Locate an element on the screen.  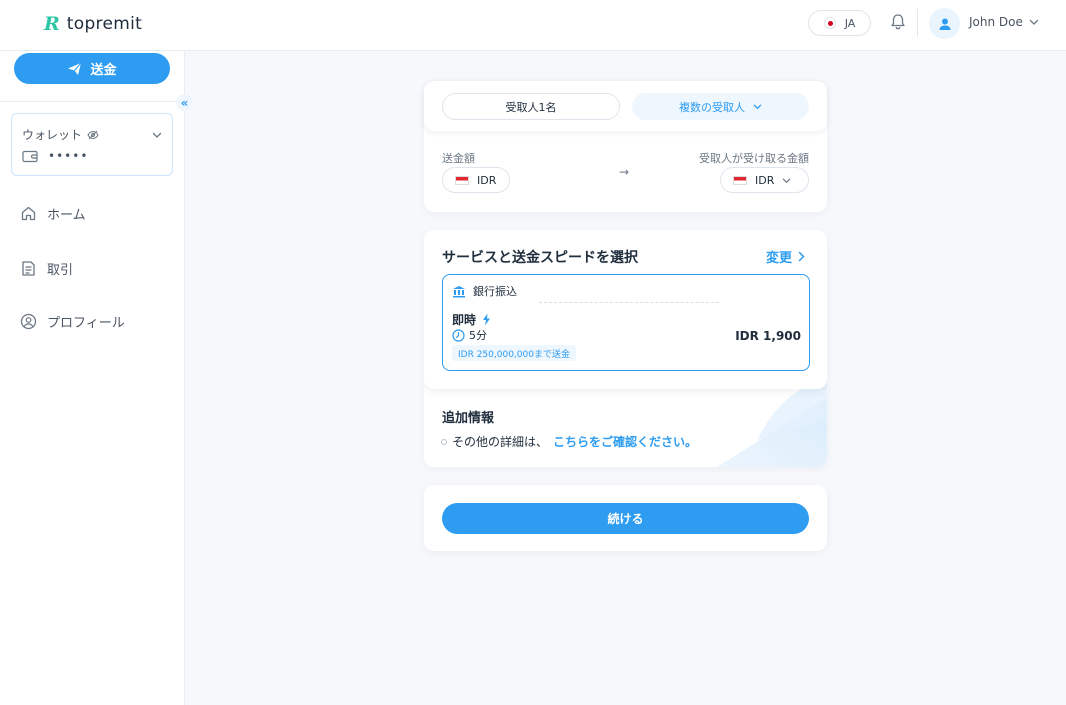
recipient-tabs: 受取人1名 複数の受取人 is located at coordinates (625, 106).